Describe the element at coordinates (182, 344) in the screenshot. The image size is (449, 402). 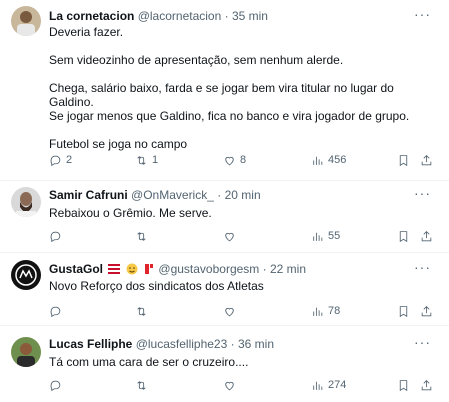
I see `user-handle: @lucasfelliphe23` at that location.